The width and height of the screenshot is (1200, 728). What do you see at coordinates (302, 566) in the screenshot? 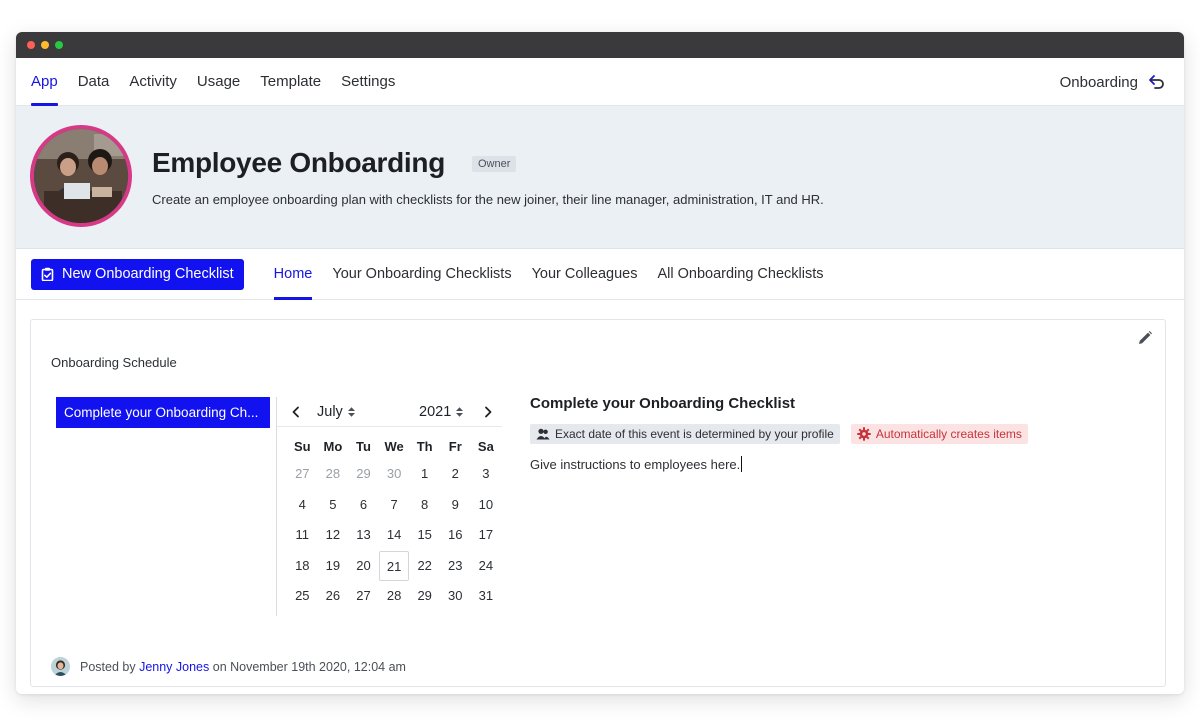
I see `calendar-day: 18` at bounding box center [302, 566].